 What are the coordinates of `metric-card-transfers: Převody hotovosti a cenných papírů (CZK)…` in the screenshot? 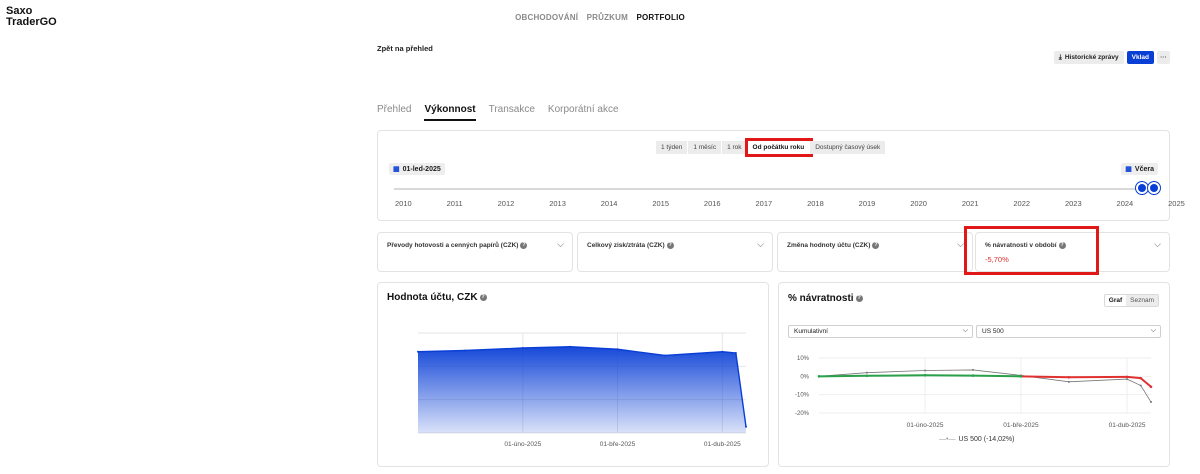 It's located at (475, 252).